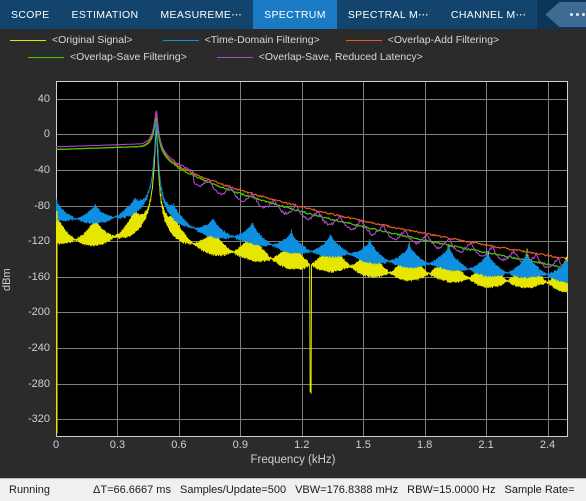 This screenshot has height=501, width=586. I want to click on tab-spectrum: SPECTRUM, so click(295, 14).